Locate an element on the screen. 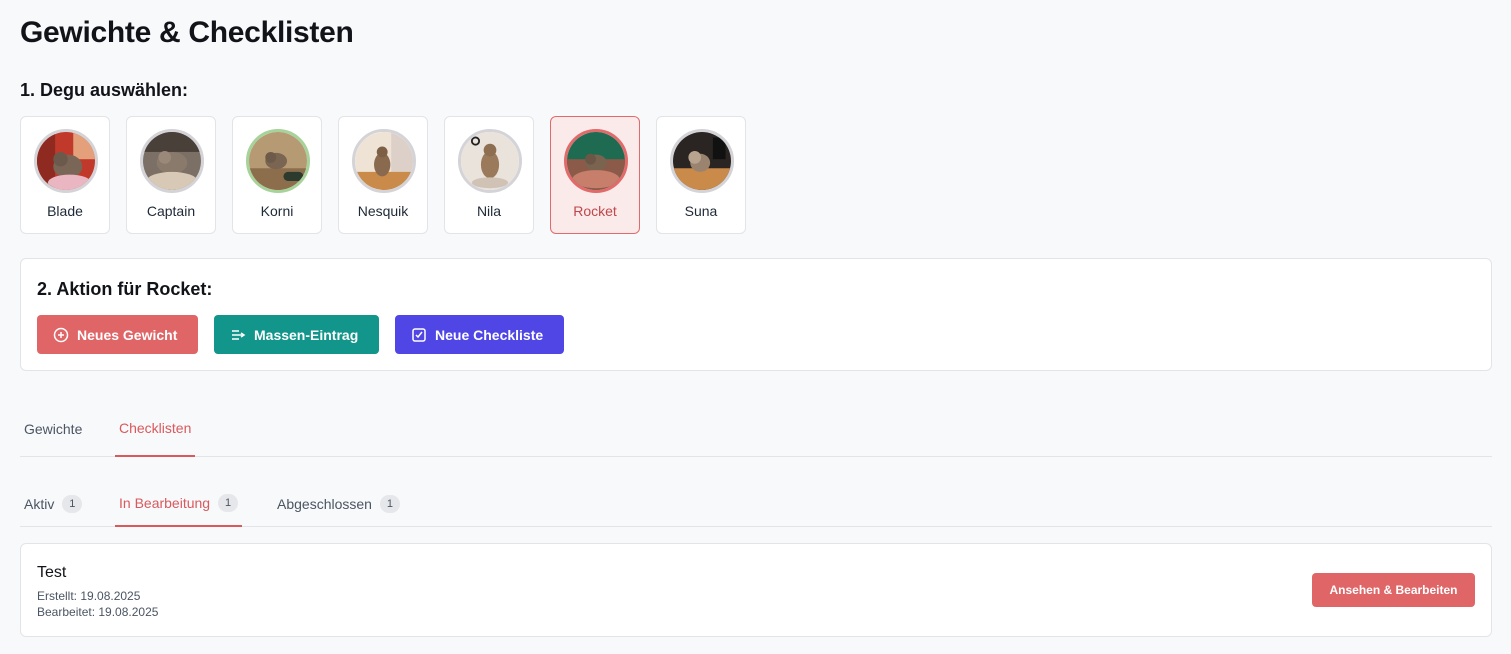 This screenshot has height=654, width=1511. new-weight-button: Neues Gewicht is located at coordinates (117, 334).